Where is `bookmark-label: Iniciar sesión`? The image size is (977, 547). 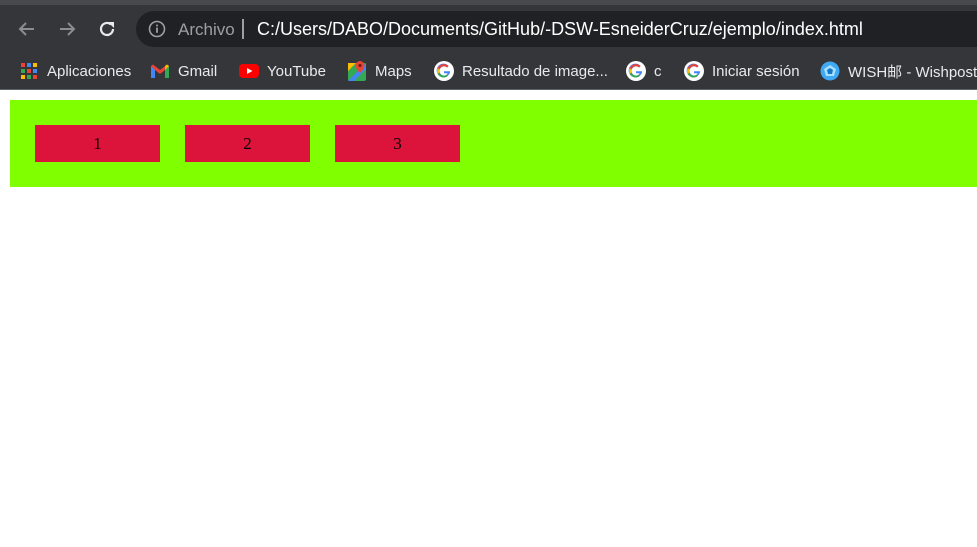 bookmark-label: Iniciar sesión is located at coordinates (756, 71).